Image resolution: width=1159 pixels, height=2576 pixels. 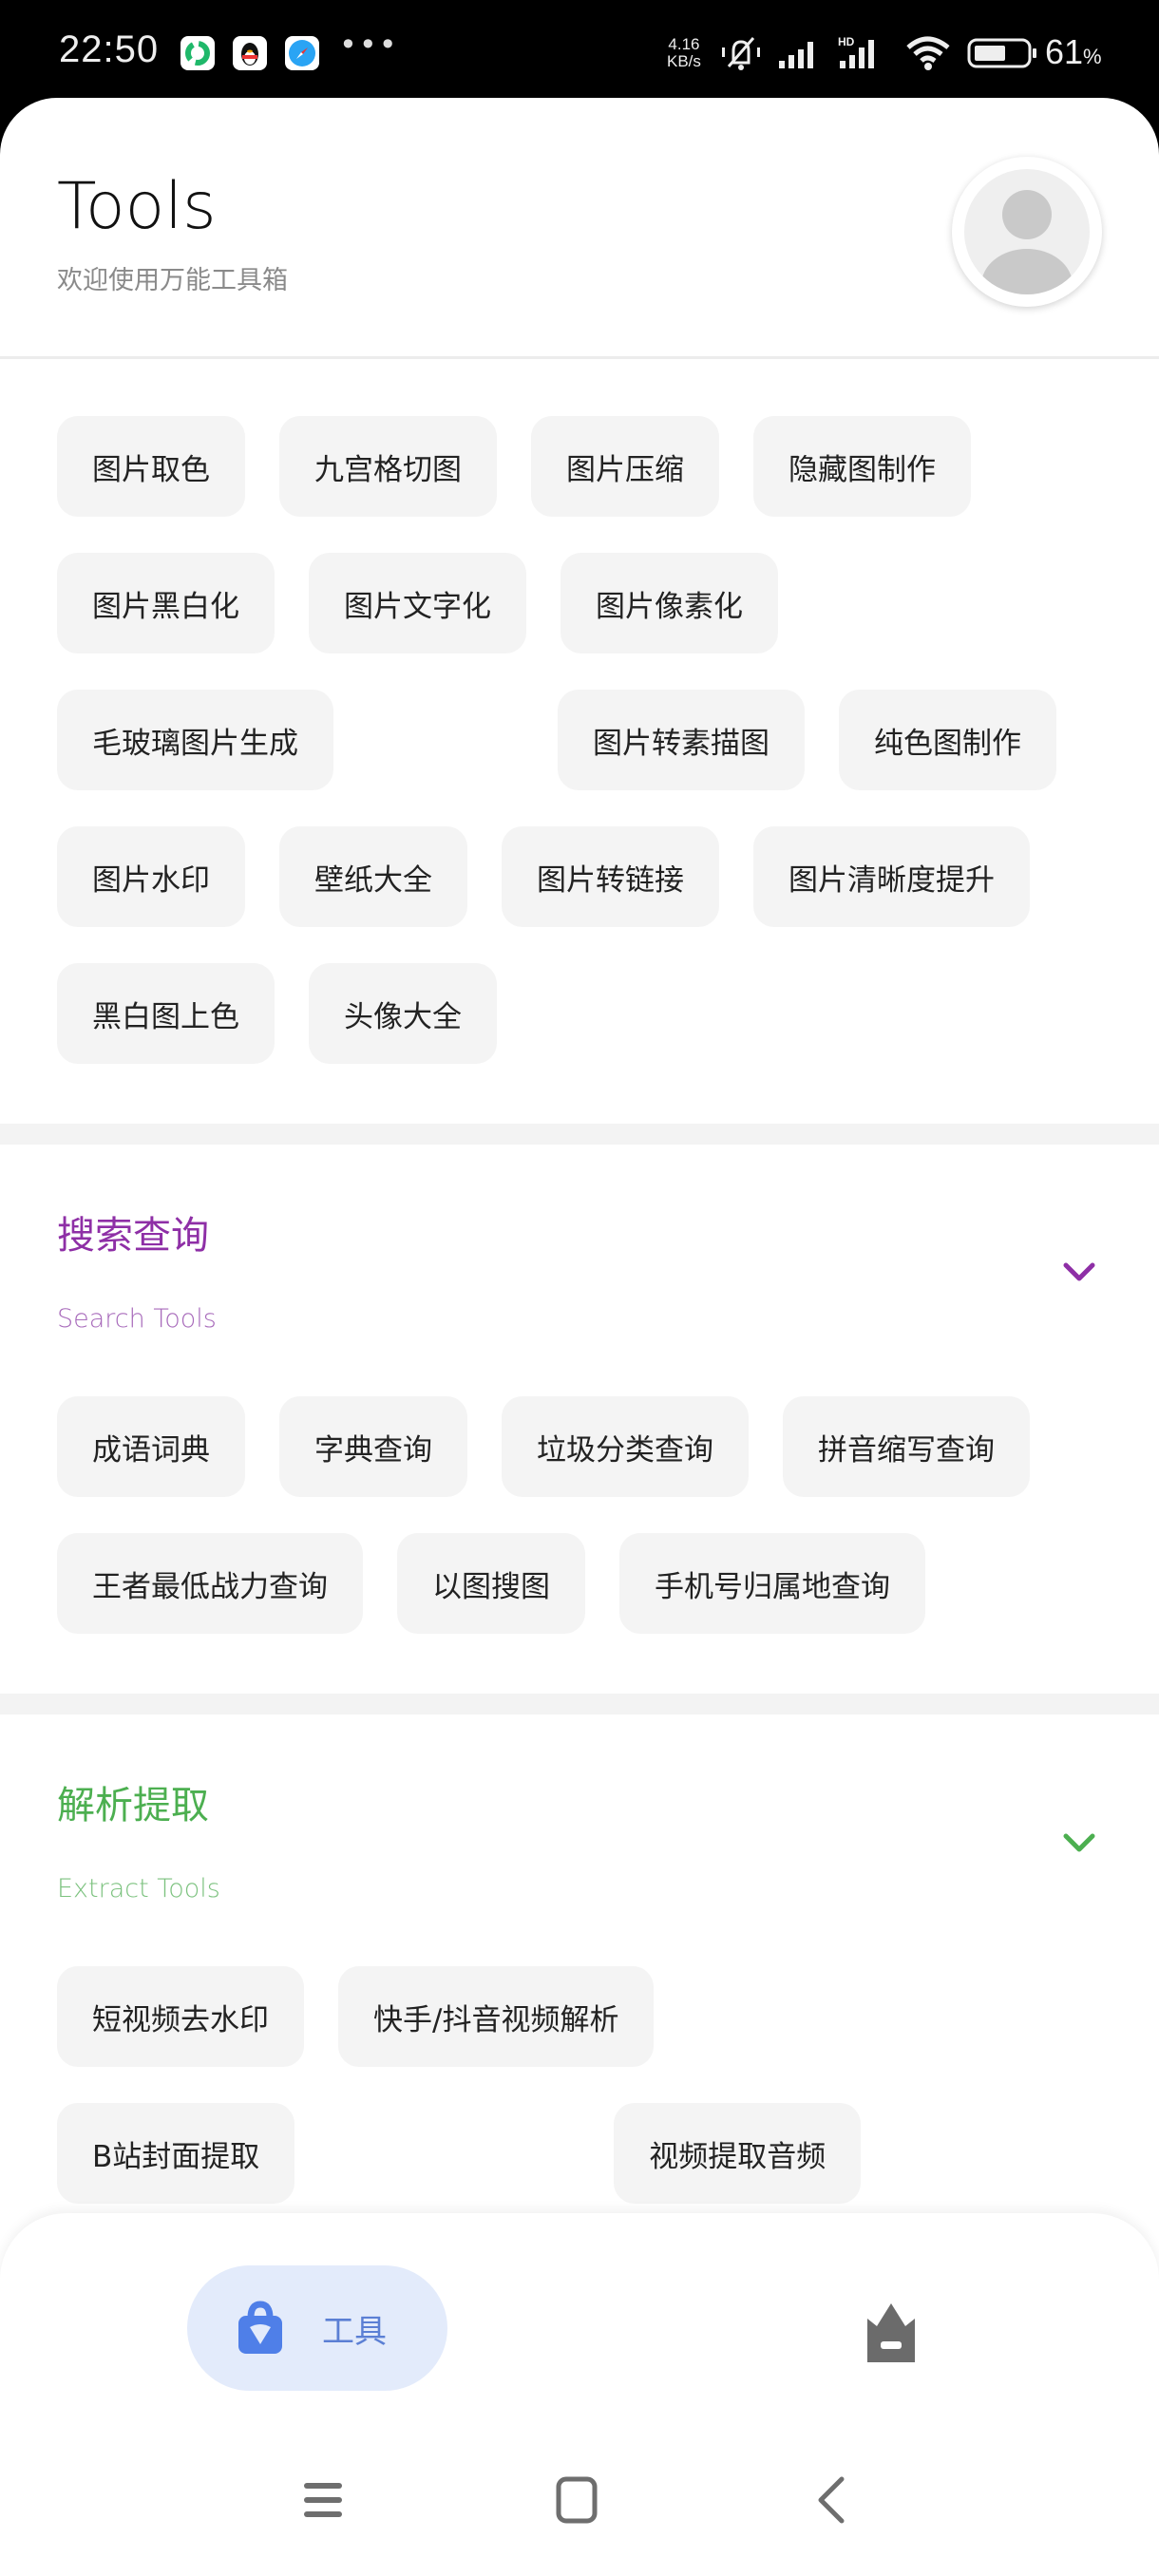 I want to click on tool-chip: 头像大全, so click(x=403, y=1013).